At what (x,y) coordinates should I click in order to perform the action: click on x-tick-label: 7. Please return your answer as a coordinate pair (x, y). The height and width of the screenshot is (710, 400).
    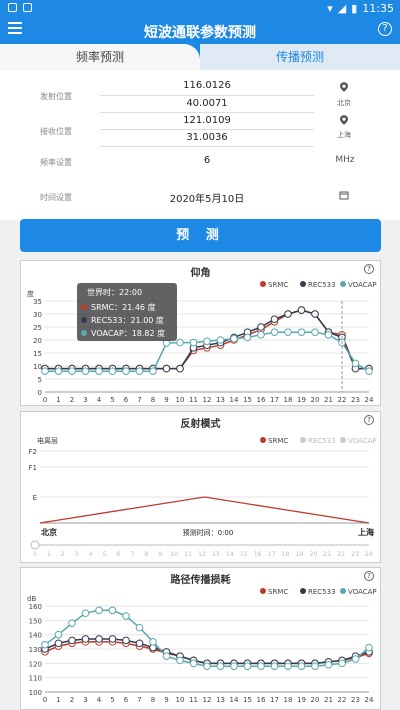
    Looking at the image, I should click on (139, 400).